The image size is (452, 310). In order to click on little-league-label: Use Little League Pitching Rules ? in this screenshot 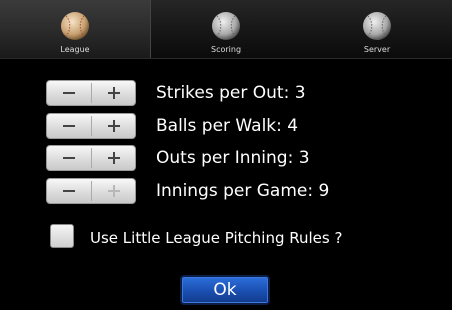, I will do `click(216, 238)`.